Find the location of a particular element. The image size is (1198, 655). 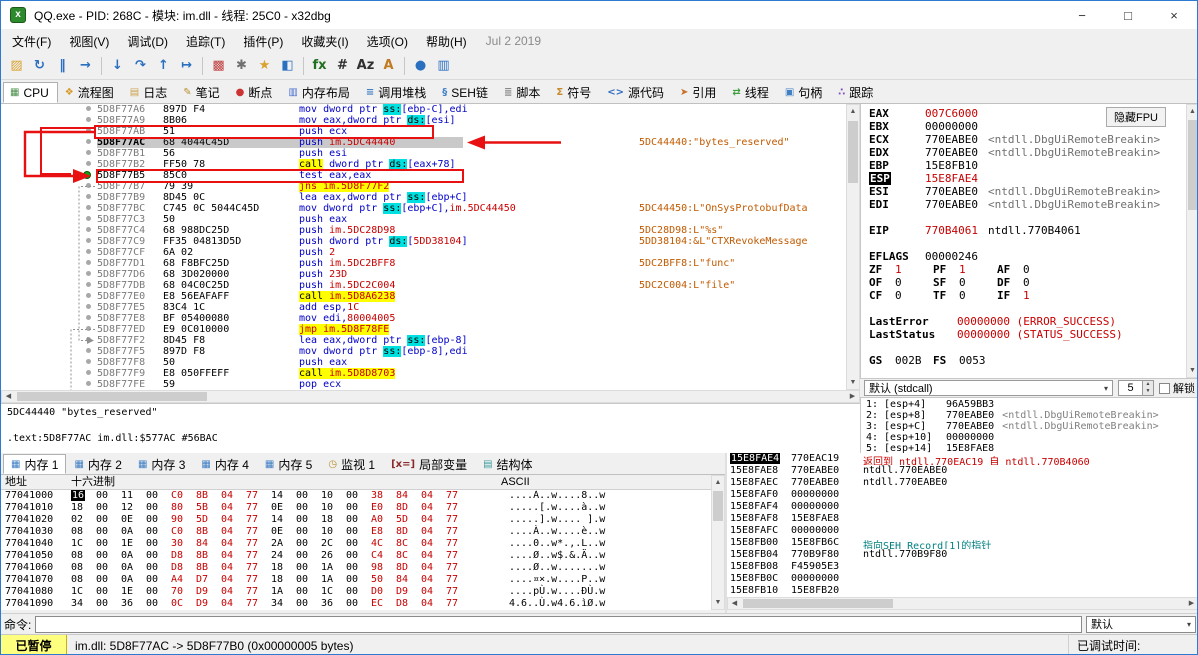

disasm-row: 5D8F77B5 85C0 test eax,eax is located at coordinates (423, 175).